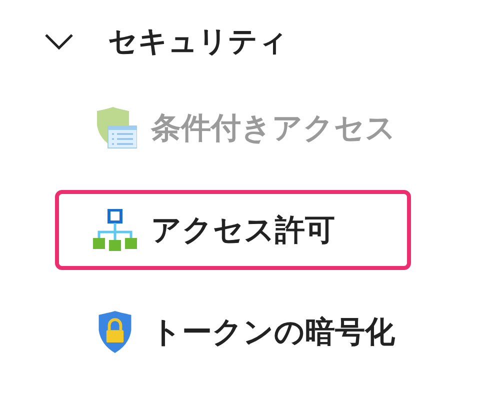  I want to click on section-title: セキュリティ, so click(198, 41).